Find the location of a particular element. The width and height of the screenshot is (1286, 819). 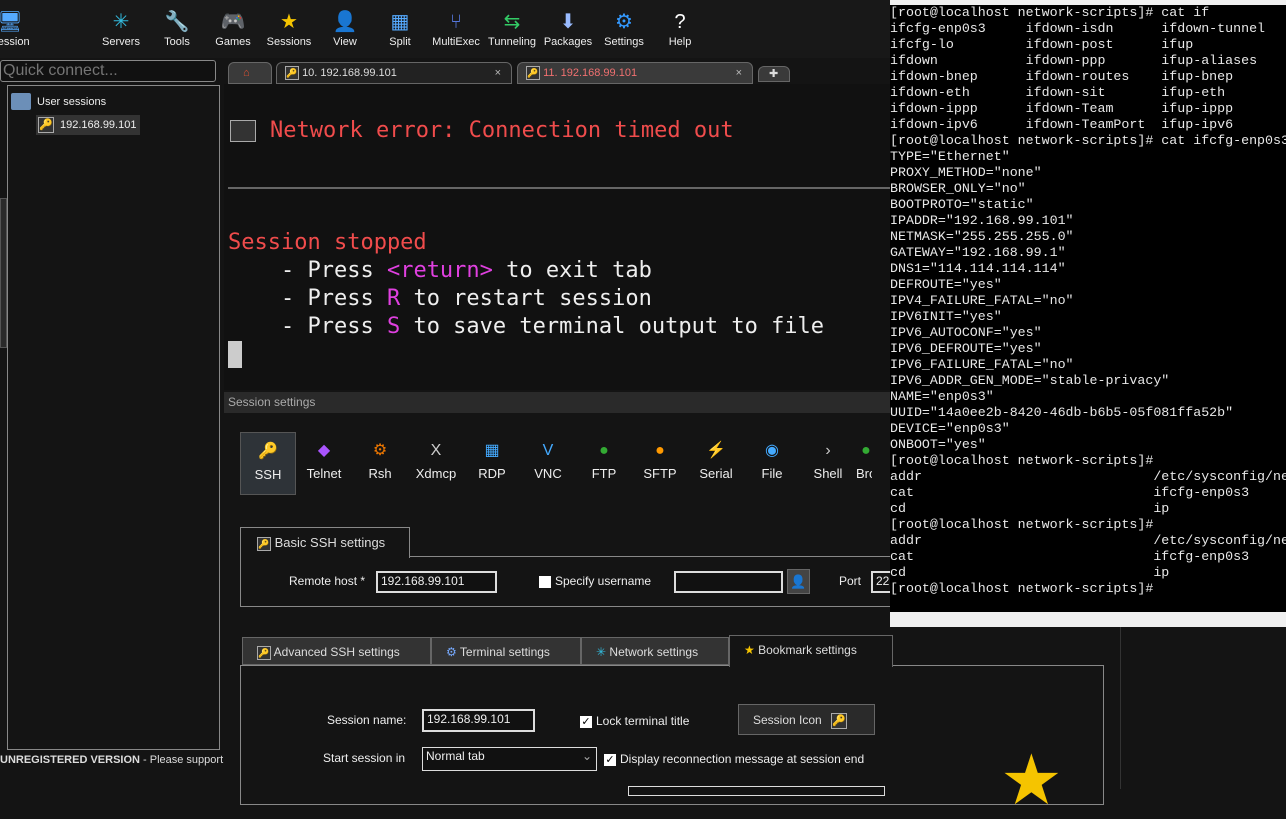

sftp-icon: ● is located at coordinates (660, 450).